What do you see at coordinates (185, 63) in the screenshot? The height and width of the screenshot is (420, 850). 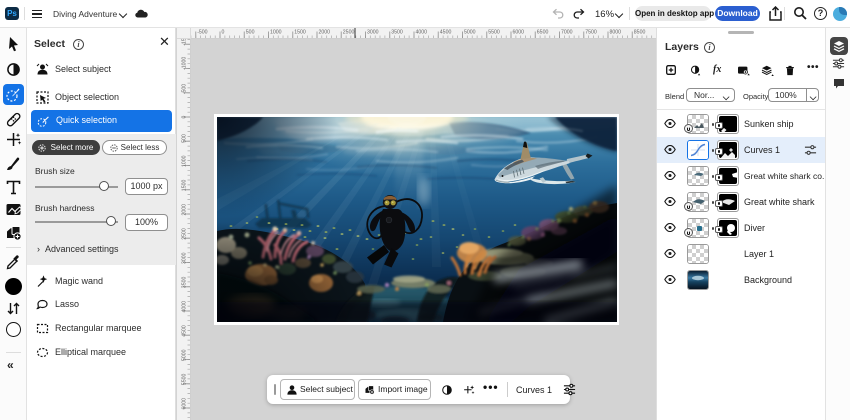 I see `svg-text: -1000` at bounding box center [185, 63].